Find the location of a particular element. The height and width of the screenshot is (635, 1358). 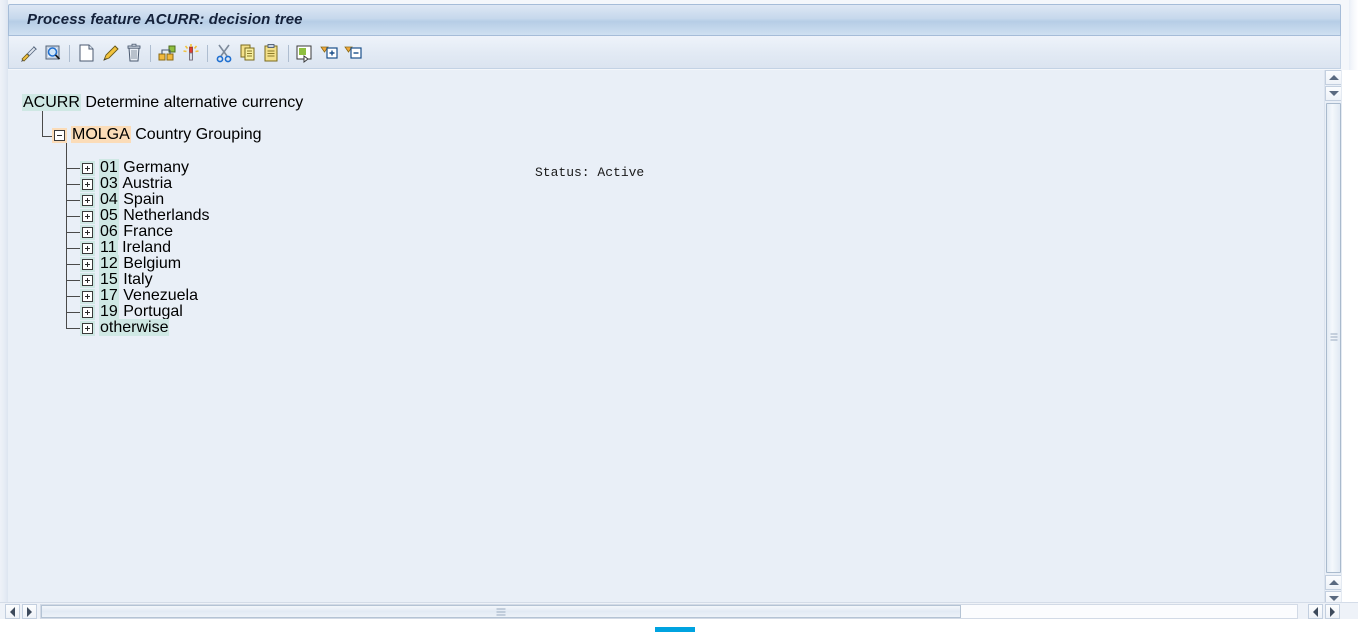

tree-child-row: 03 Austria is located at coordinates (136, 183).